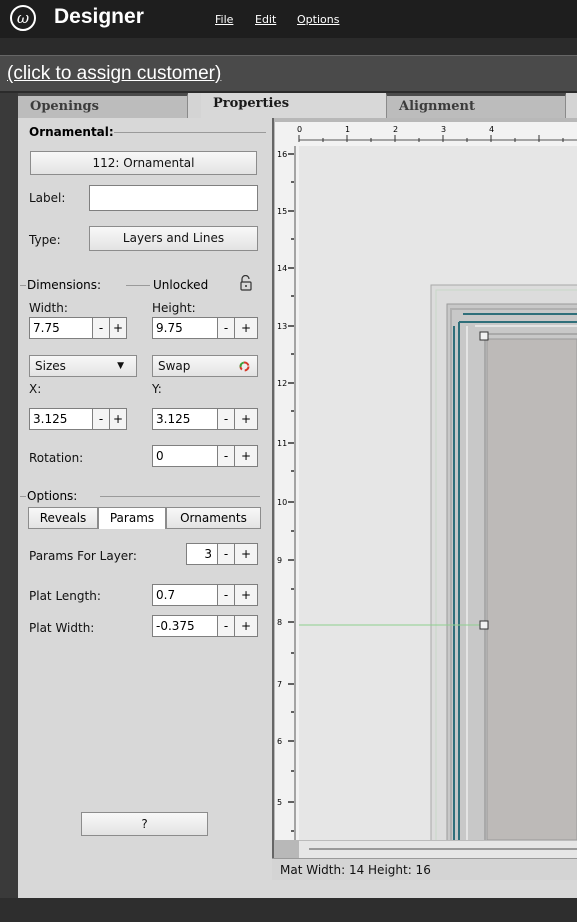  I want to click on panel-footer, so click(297, 889).